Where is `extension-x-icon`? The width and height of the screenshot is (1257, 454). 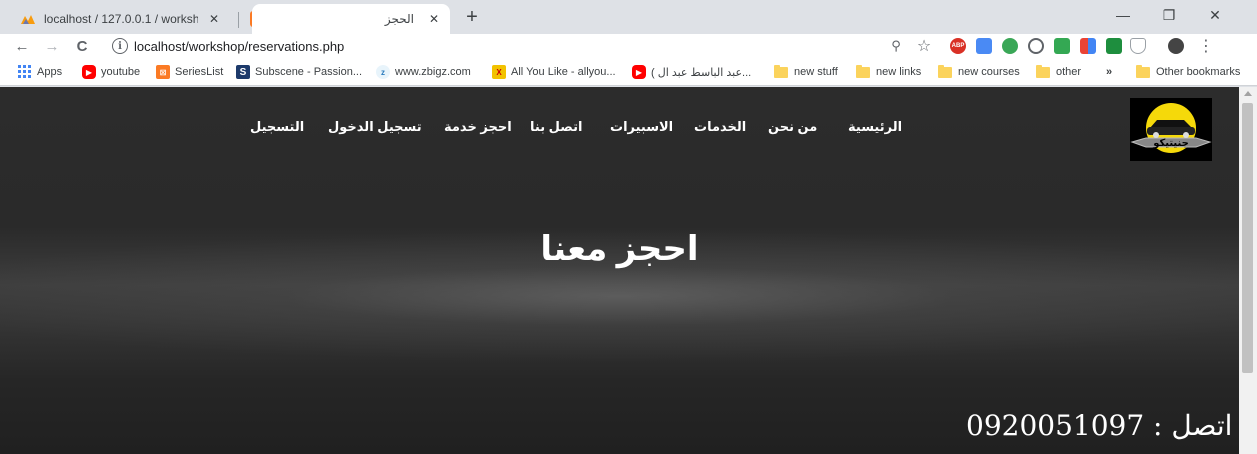 extension-x-icon is located at coordinates (1114, 46).